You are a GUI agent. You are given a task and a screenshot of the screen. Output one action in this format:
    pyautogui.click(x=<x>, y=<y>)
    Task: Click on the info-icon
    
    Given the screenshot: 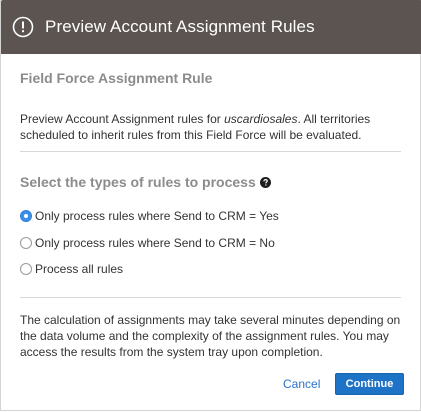 What is the action you would take?
    pyautogui.click(x=23, y=27)
    